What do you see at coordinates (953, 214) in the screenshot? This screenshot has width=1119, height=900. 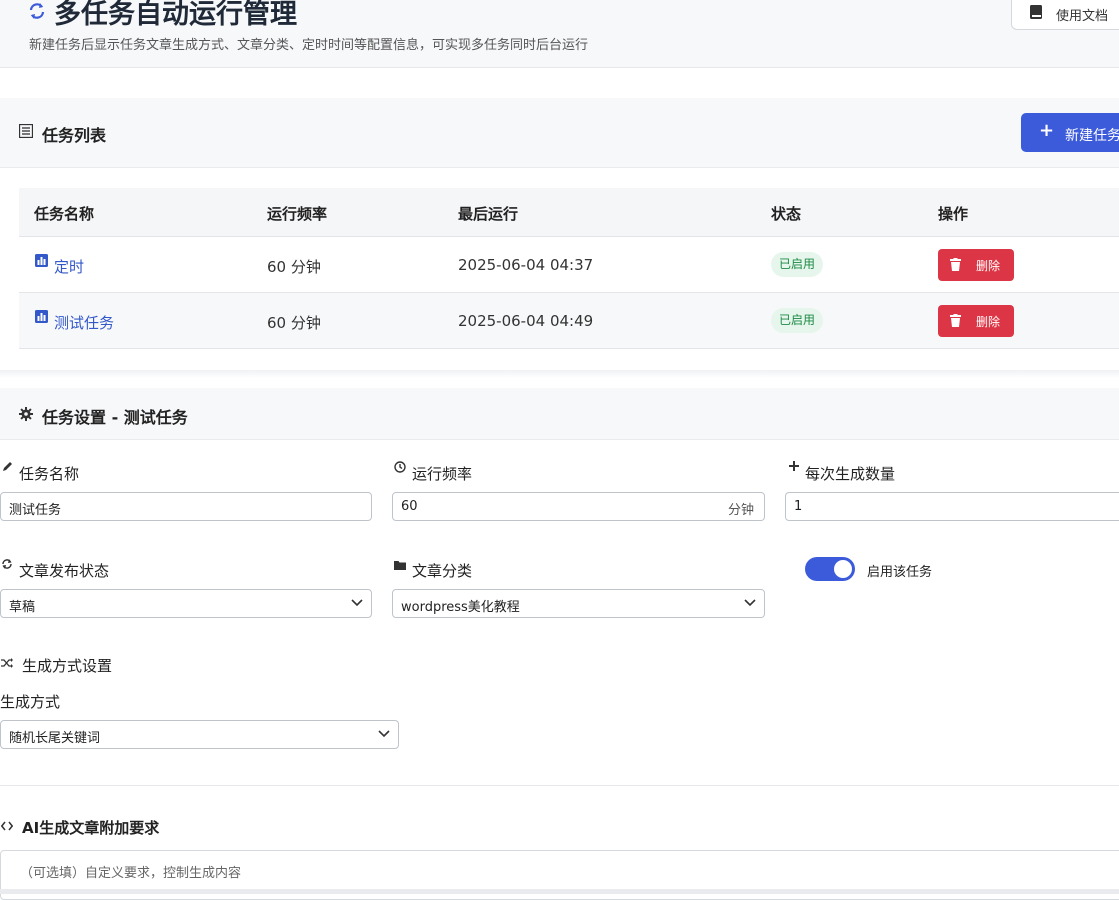 I see `column-header: 操作` at bounding box center [953, 214].